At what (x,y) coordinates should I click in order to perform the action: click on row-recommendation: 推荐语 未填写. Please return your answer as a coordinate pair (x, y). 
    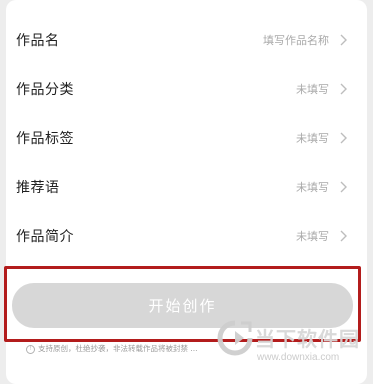
    Looking at the image, I should click on (186, 187).